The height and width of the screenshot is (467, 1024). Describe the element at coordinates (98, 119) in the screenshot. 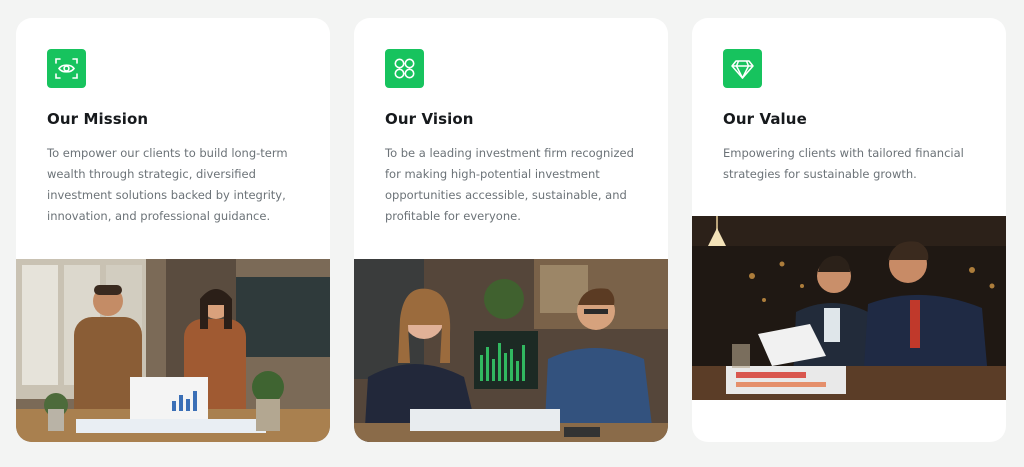

I see `mission-title: Our Mission` at that location.